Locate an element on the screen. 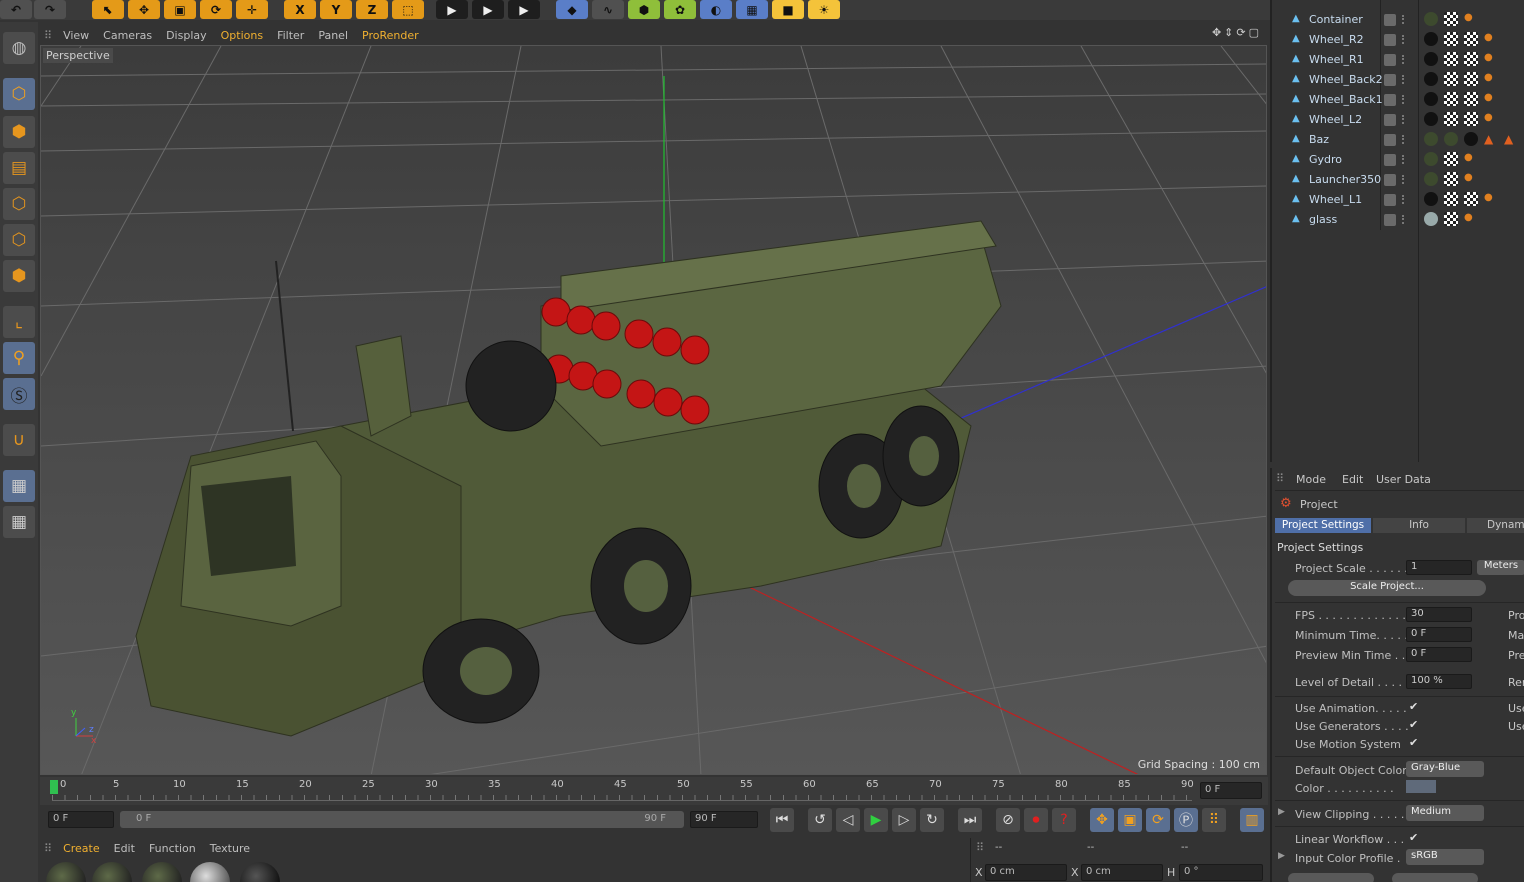 The image size is (1524, 882). fps-field: 30 is located at coordinates (1439, 614).